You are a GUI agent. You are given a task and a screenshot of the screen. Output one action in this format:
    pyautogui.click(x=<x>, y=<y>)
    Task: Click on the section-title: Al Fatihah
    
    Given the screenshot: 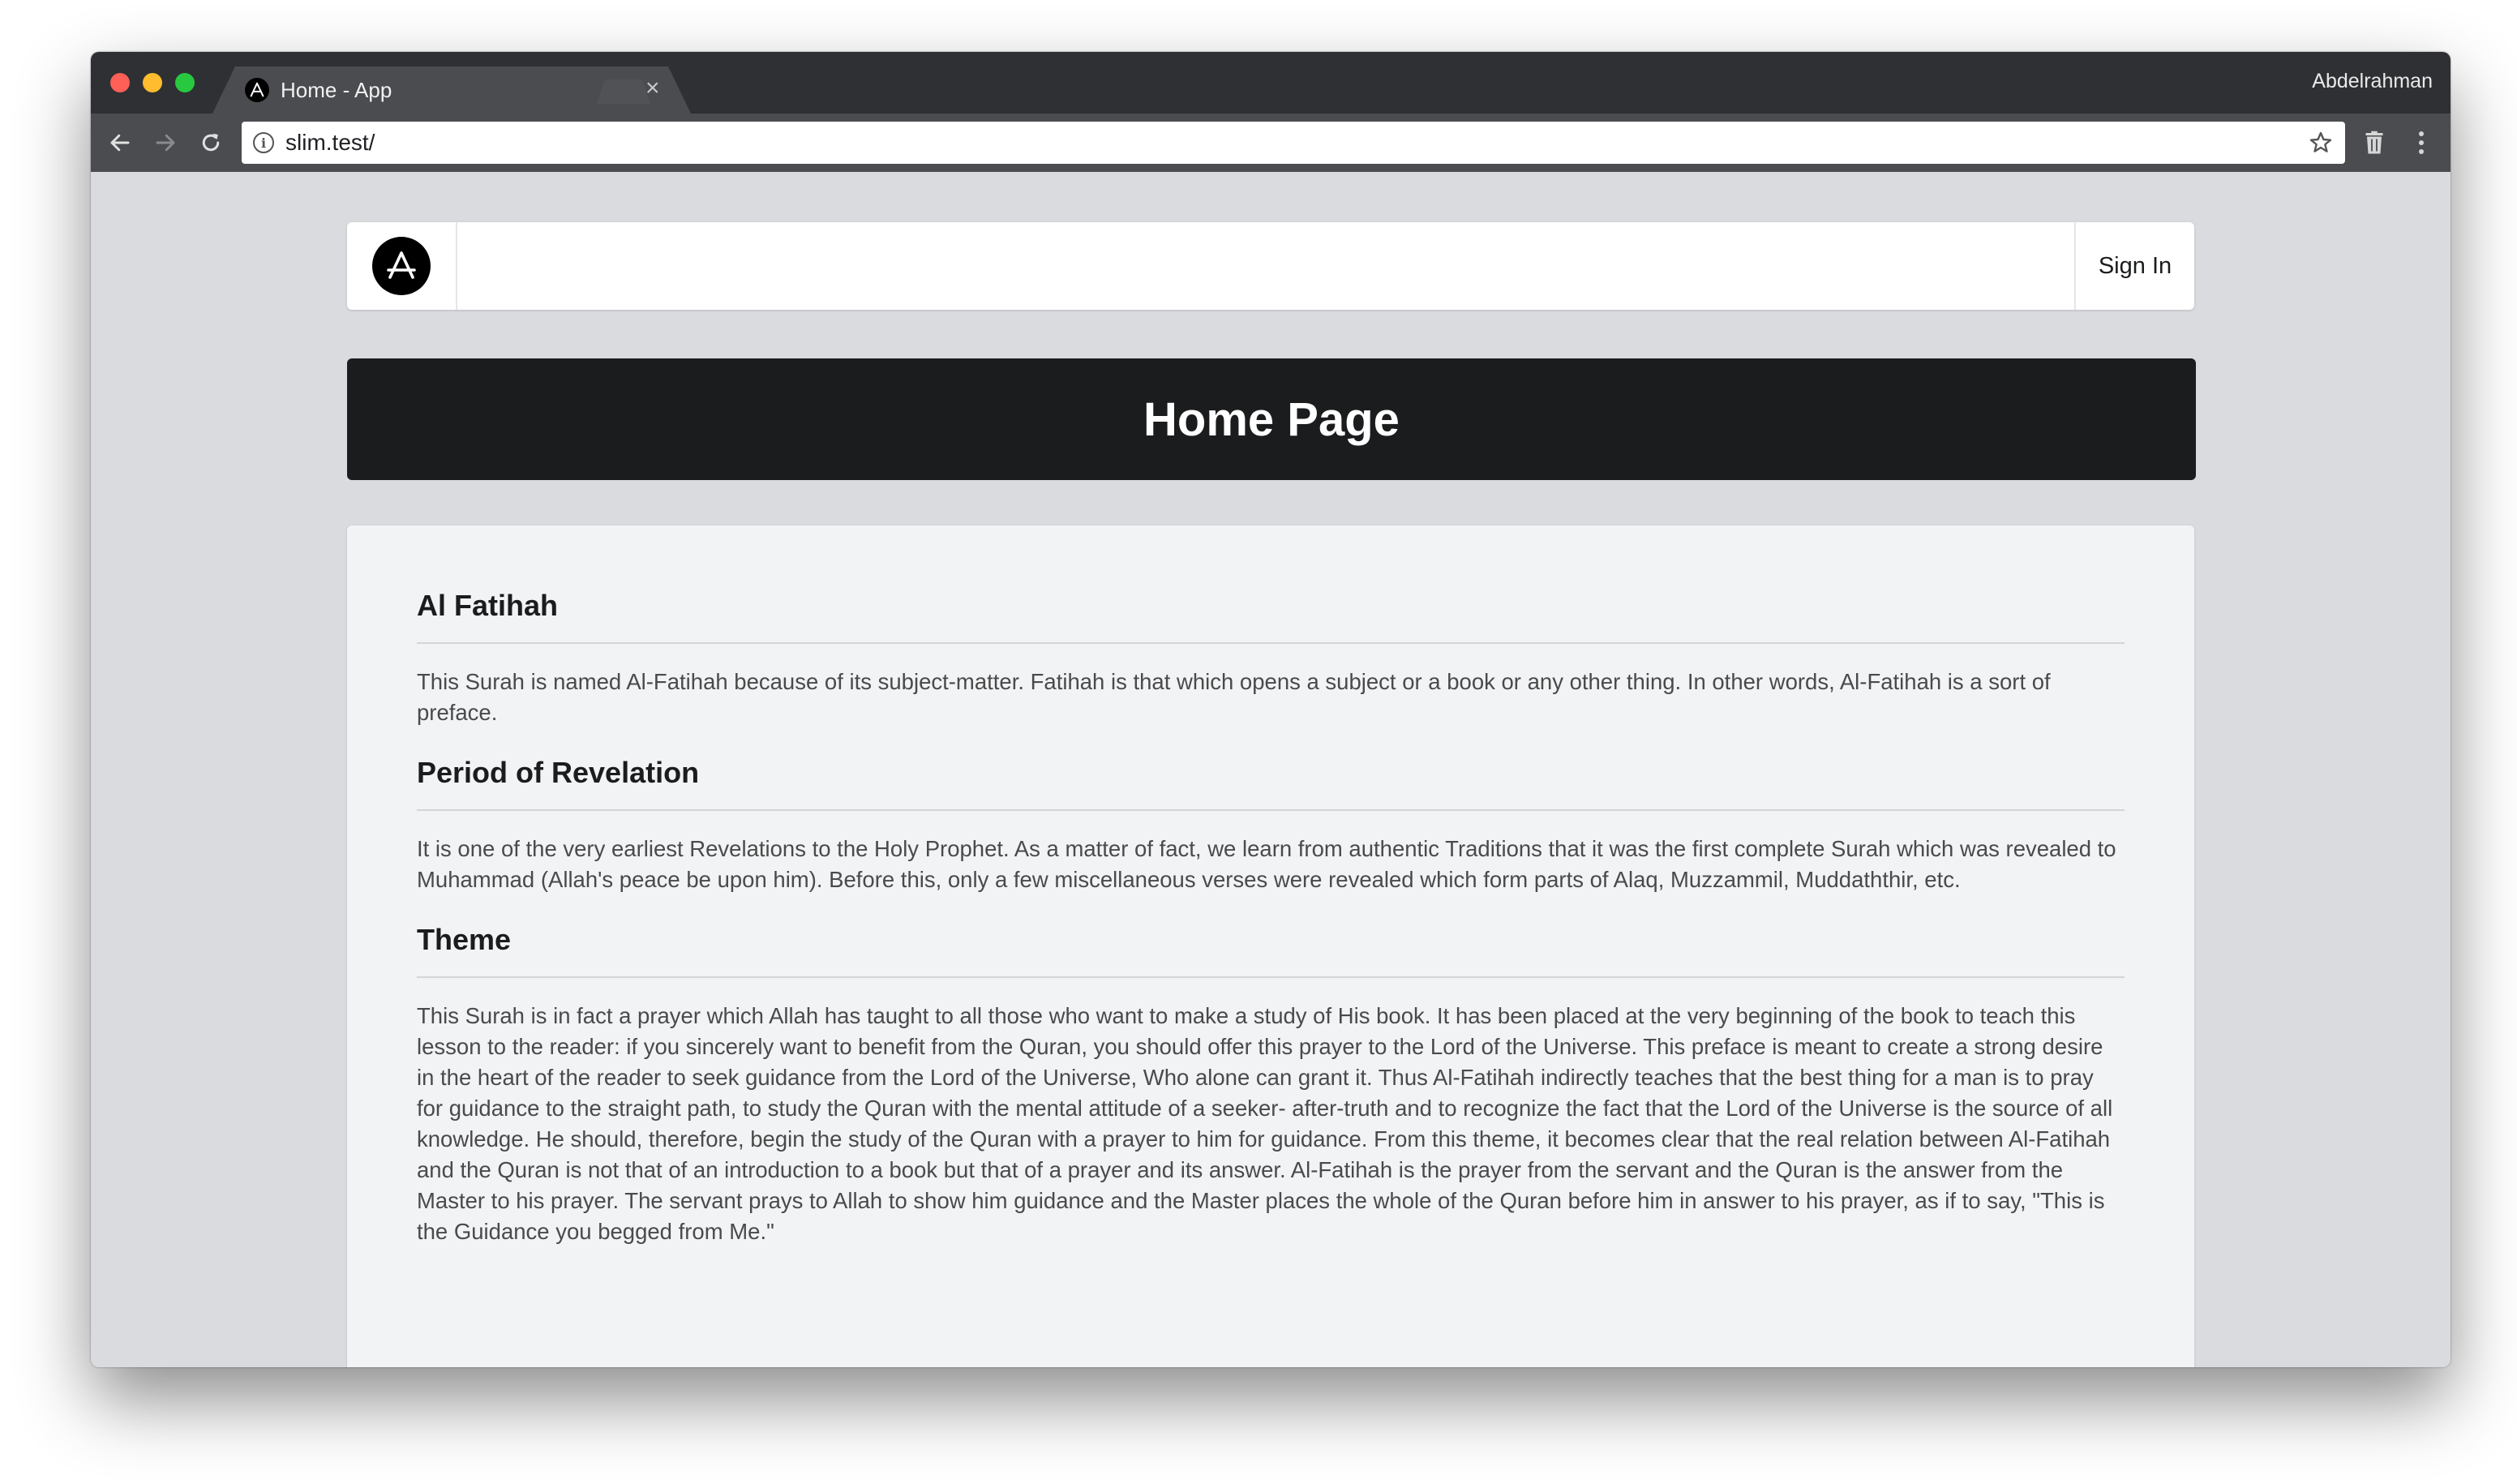 What is the action you would take?
    pyautogui.click(x=1271, y=615)
    